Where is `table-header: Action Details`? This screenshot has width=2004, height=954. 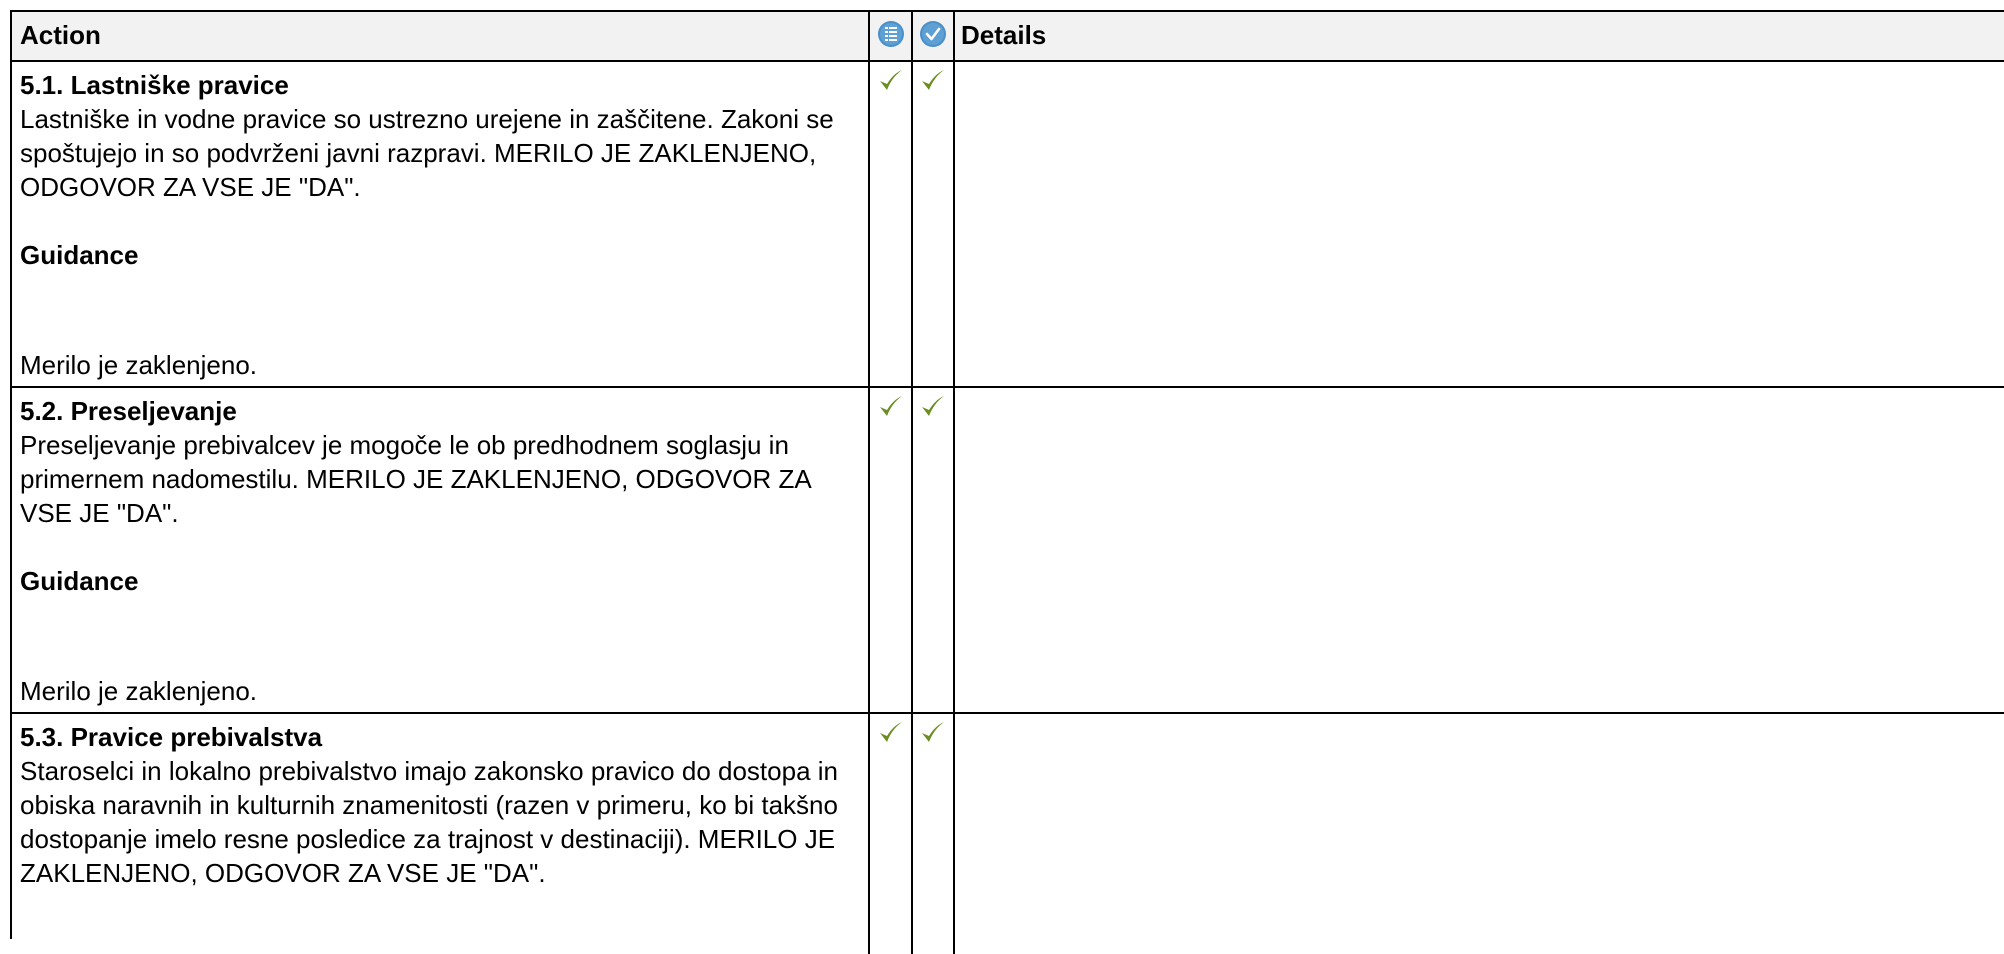 table-header: Action Details is located at coordinates (1008, 37).